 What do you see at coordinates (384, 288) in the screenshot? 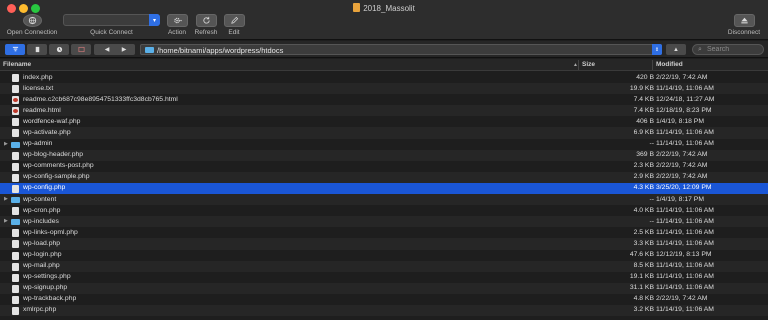
I see `file-row: wp-signup.php 31.1 KB 11/14/19, 11:06 AM` at bounding box center [384, 288].